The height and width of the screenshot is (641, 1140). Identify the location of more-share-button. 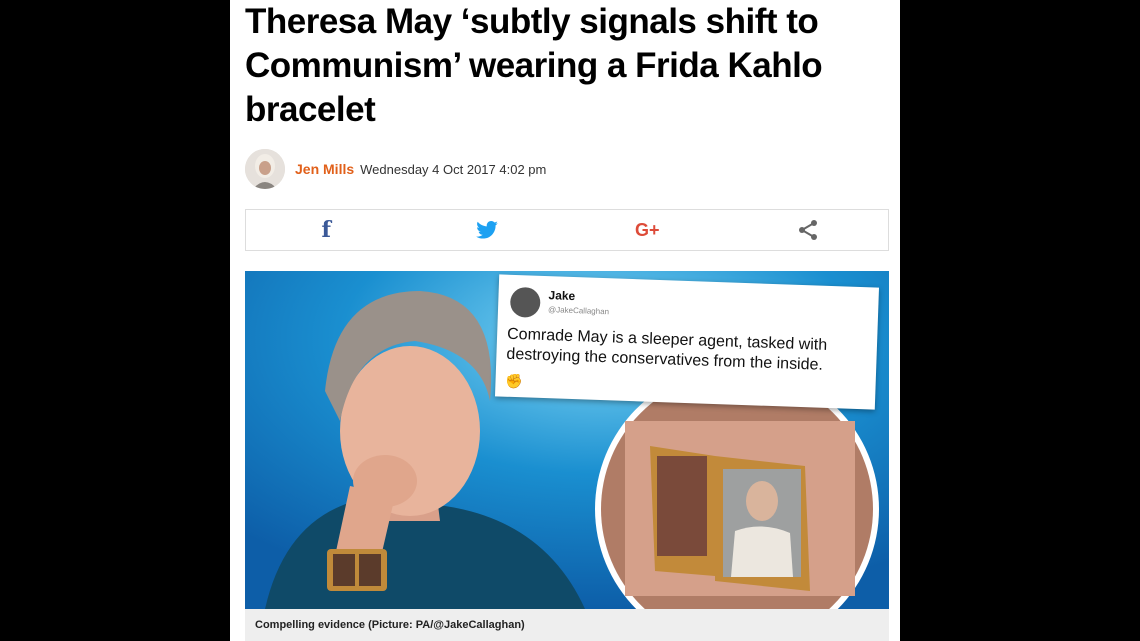
(808, 230).